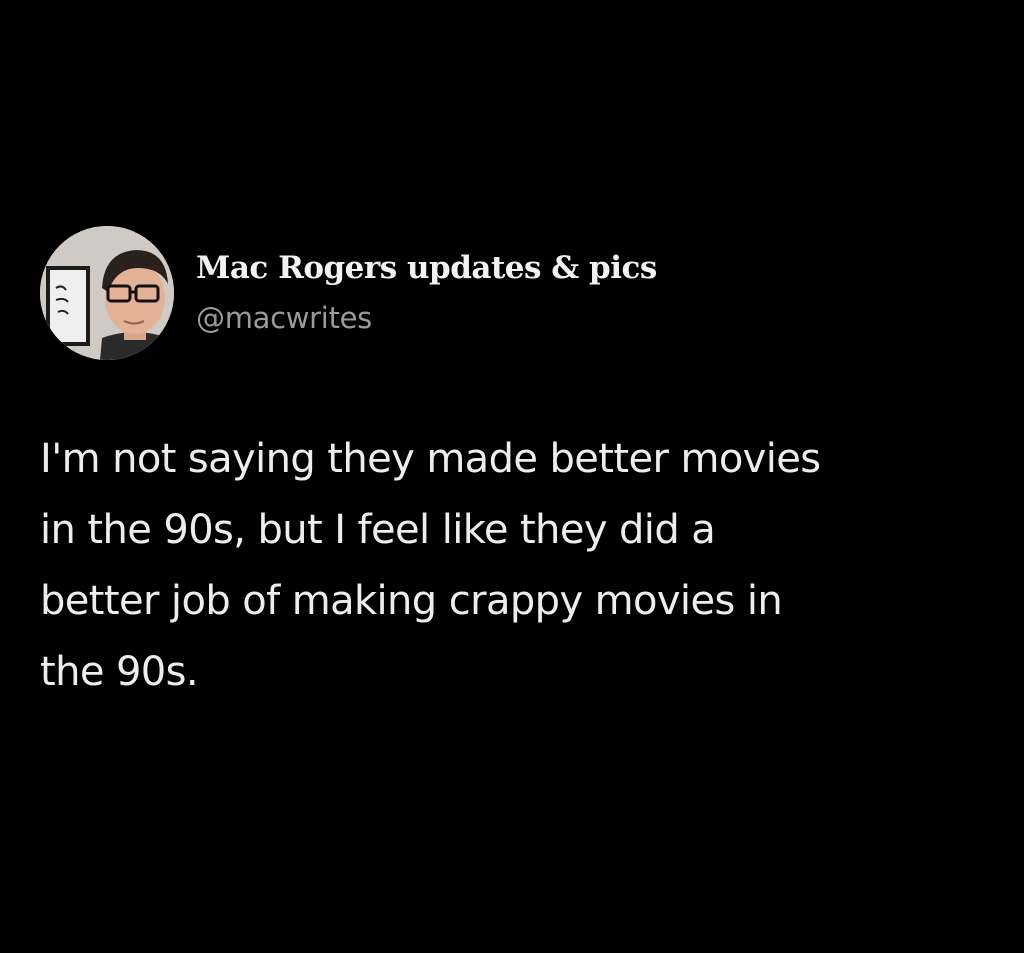 The width and height of the screenshot is (1024, 953). I want to click on profile-photo-icon, so click(107, 293).